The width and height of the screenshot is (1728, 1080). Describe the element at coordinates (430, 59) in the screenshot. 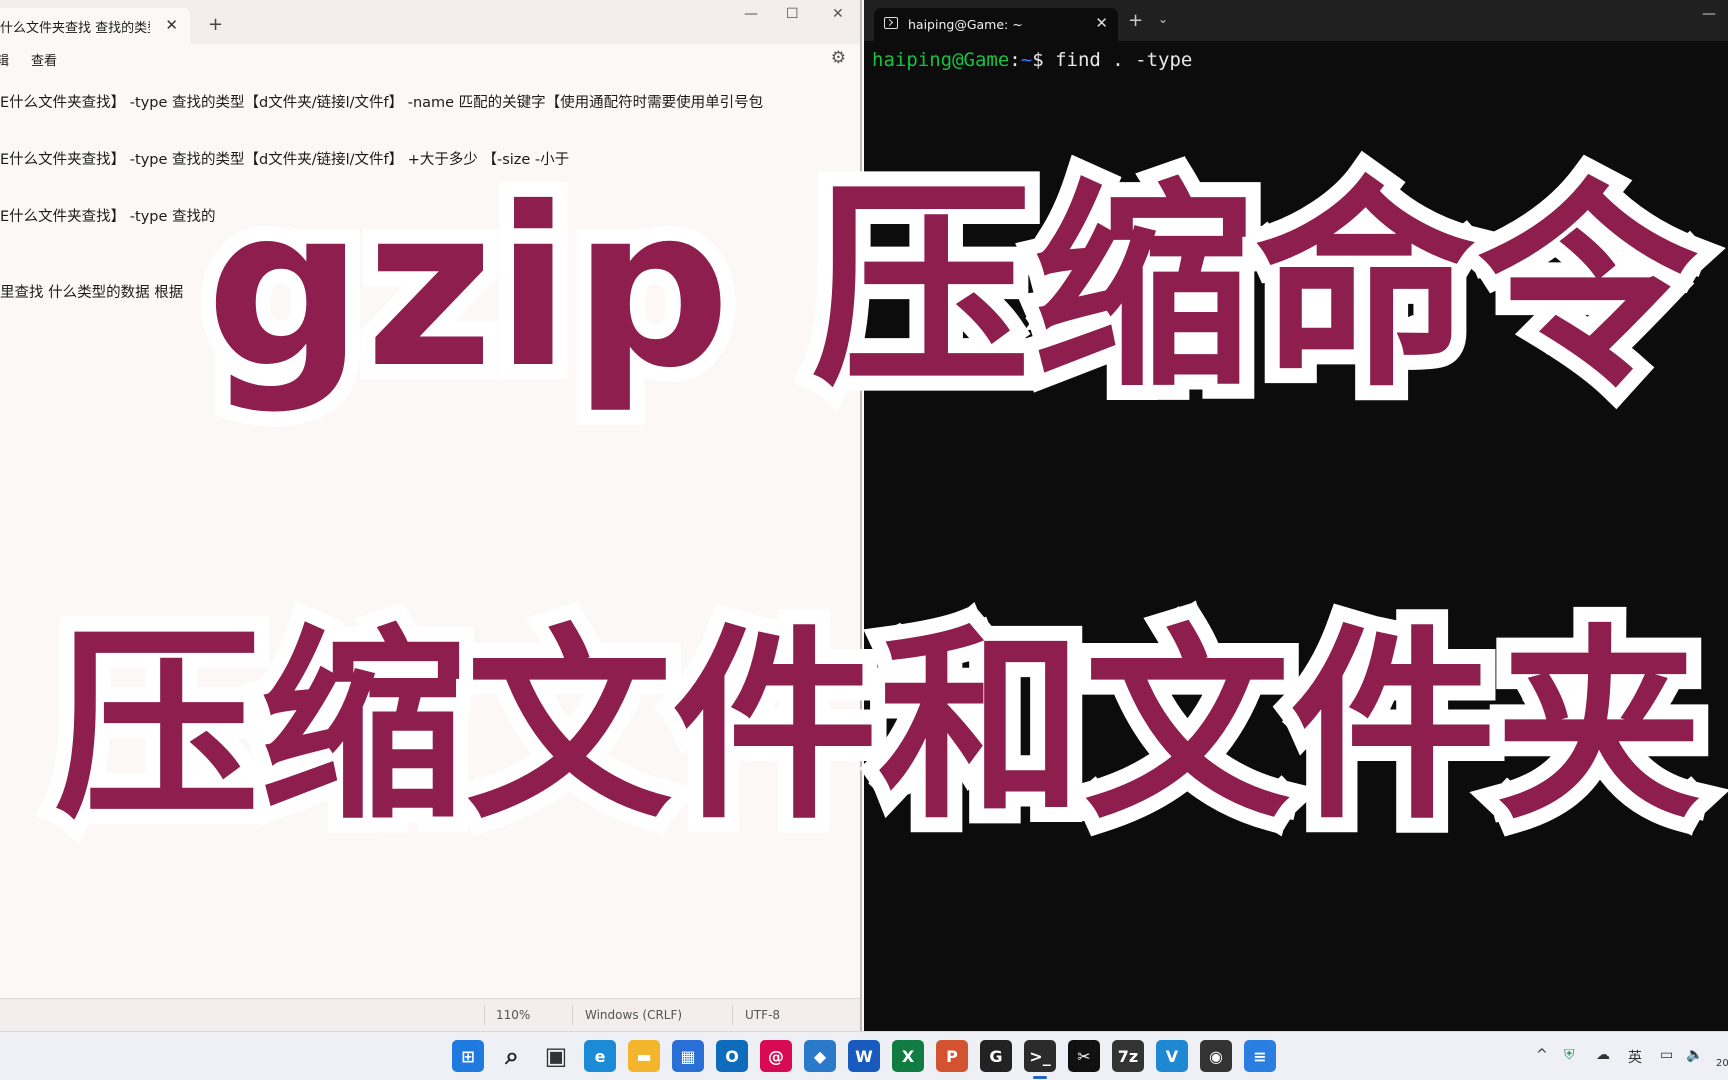

I see `notepad-menubar: 辑 查看 ⚙` at that location.